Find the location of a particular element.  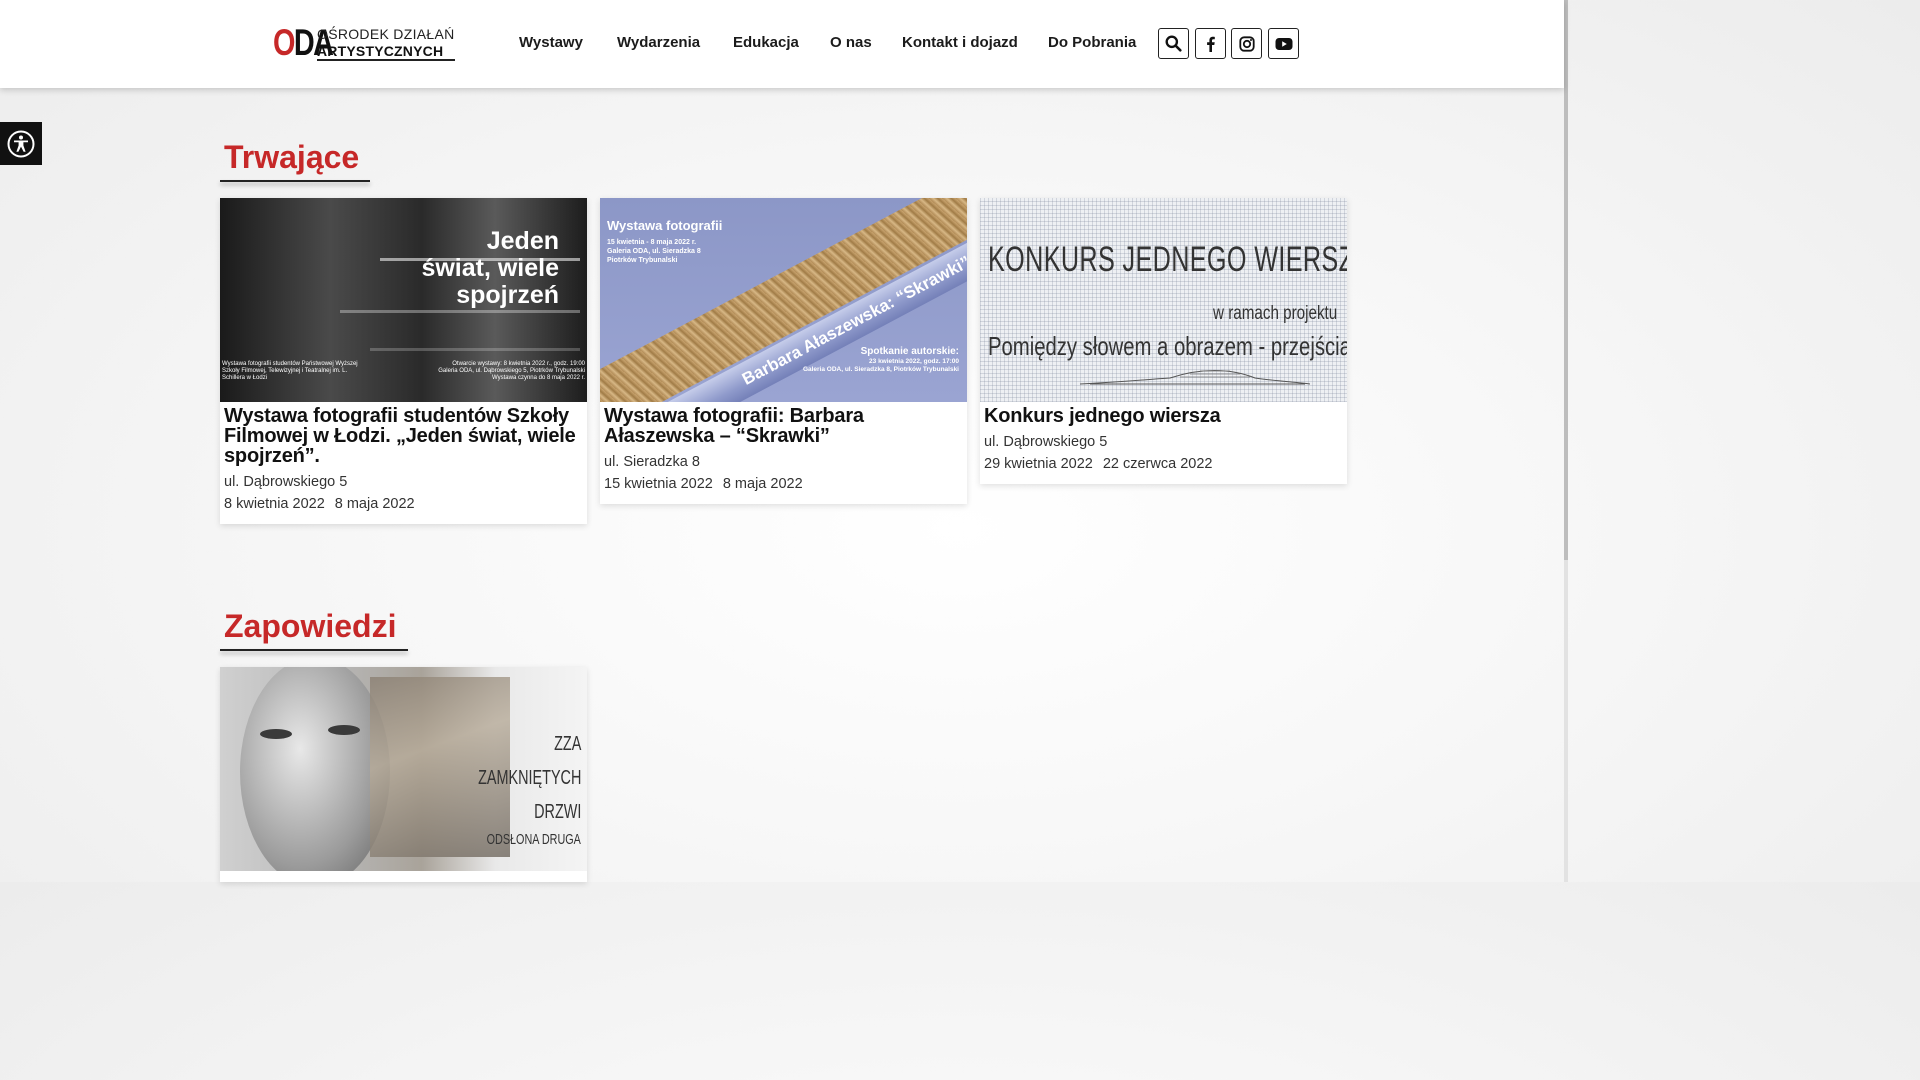

image-subline: w ramach projektu is located at coordinates (1274, 313).